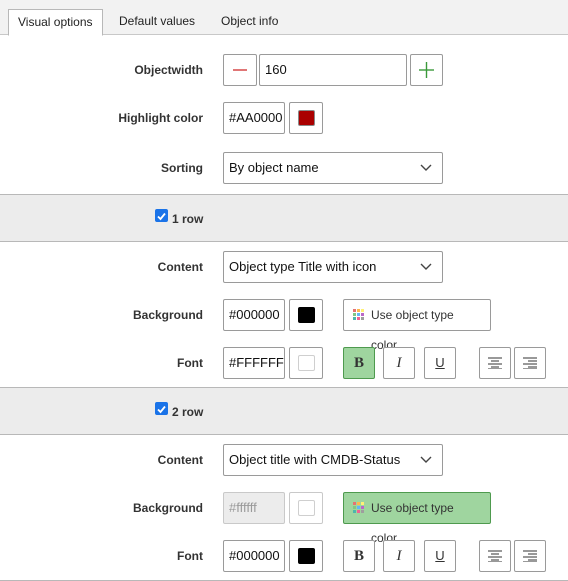 The height and width of the screenshot is (581, 568). What do you see at coordinates (190, 556) in the screenshot?
I see `row-2-font-label: Font` at bounding box center [190, 556].